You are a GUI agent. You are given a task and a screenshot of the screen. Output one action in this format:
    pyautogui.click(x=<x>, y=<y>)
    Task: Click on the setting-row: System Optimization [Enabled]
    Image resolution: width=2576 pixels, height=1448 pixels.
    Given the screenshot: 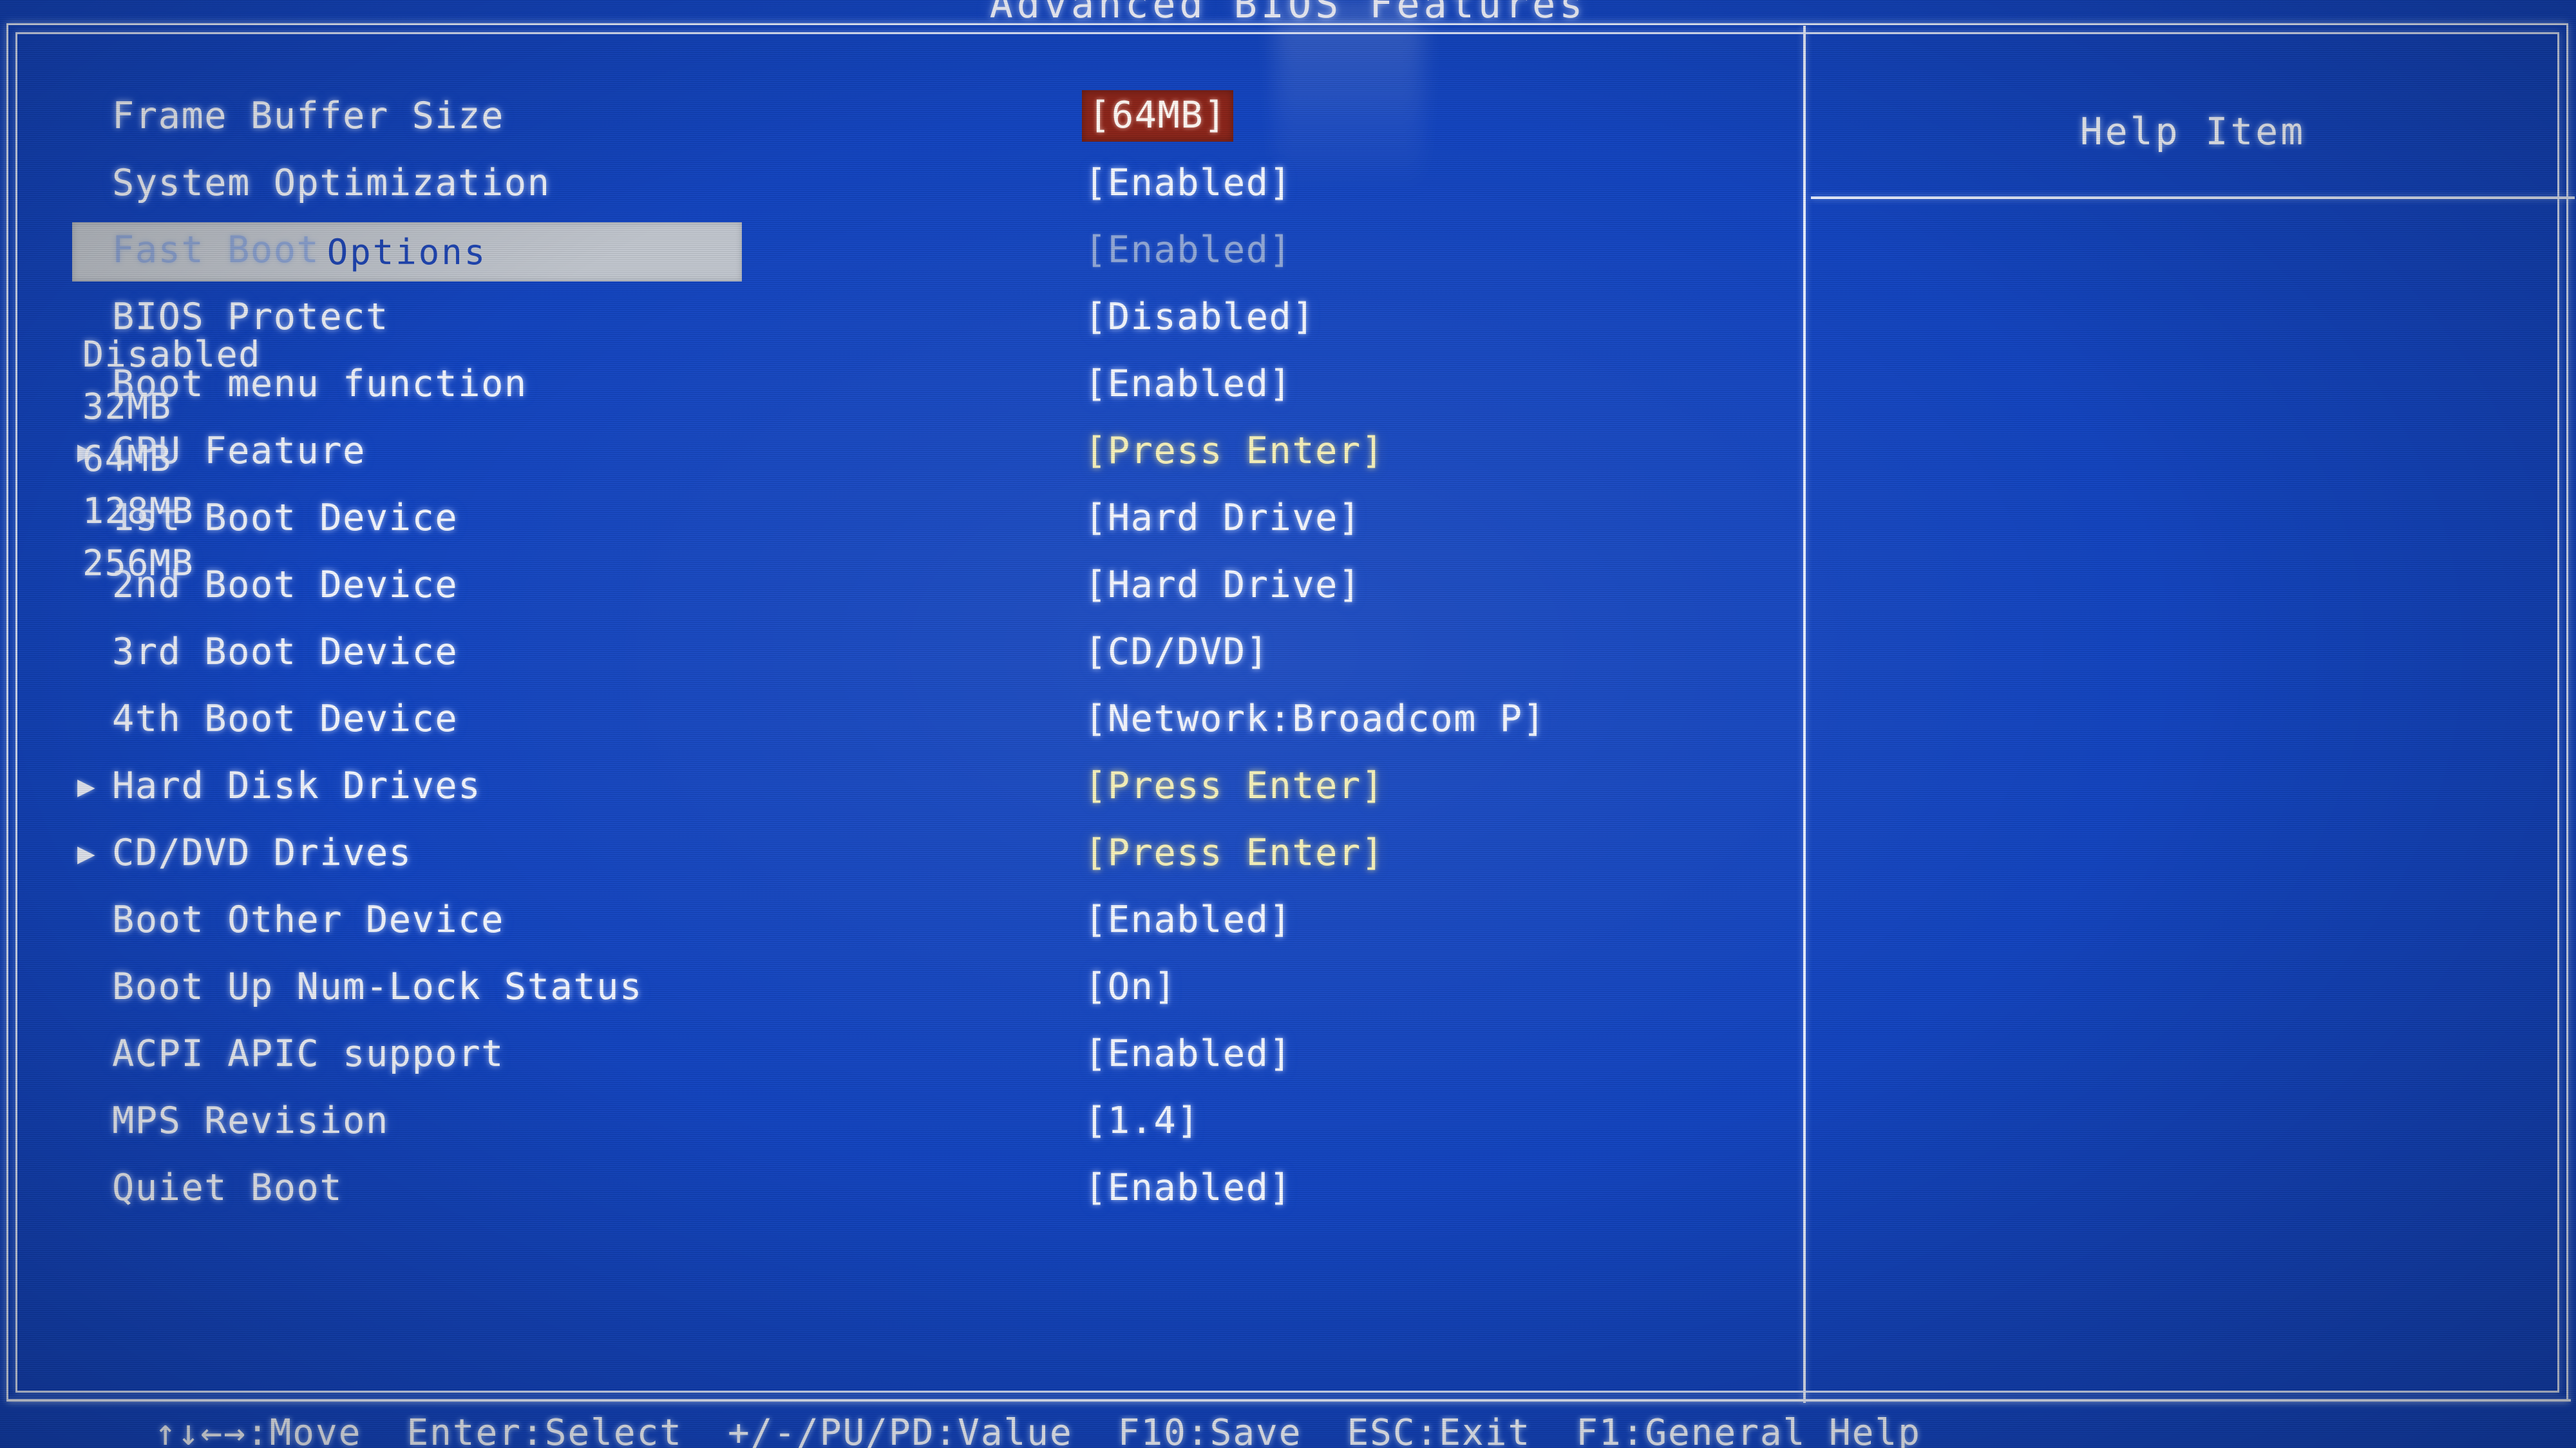 What is the action you would take?
    pyautogui.click(x=921, y=182)
    